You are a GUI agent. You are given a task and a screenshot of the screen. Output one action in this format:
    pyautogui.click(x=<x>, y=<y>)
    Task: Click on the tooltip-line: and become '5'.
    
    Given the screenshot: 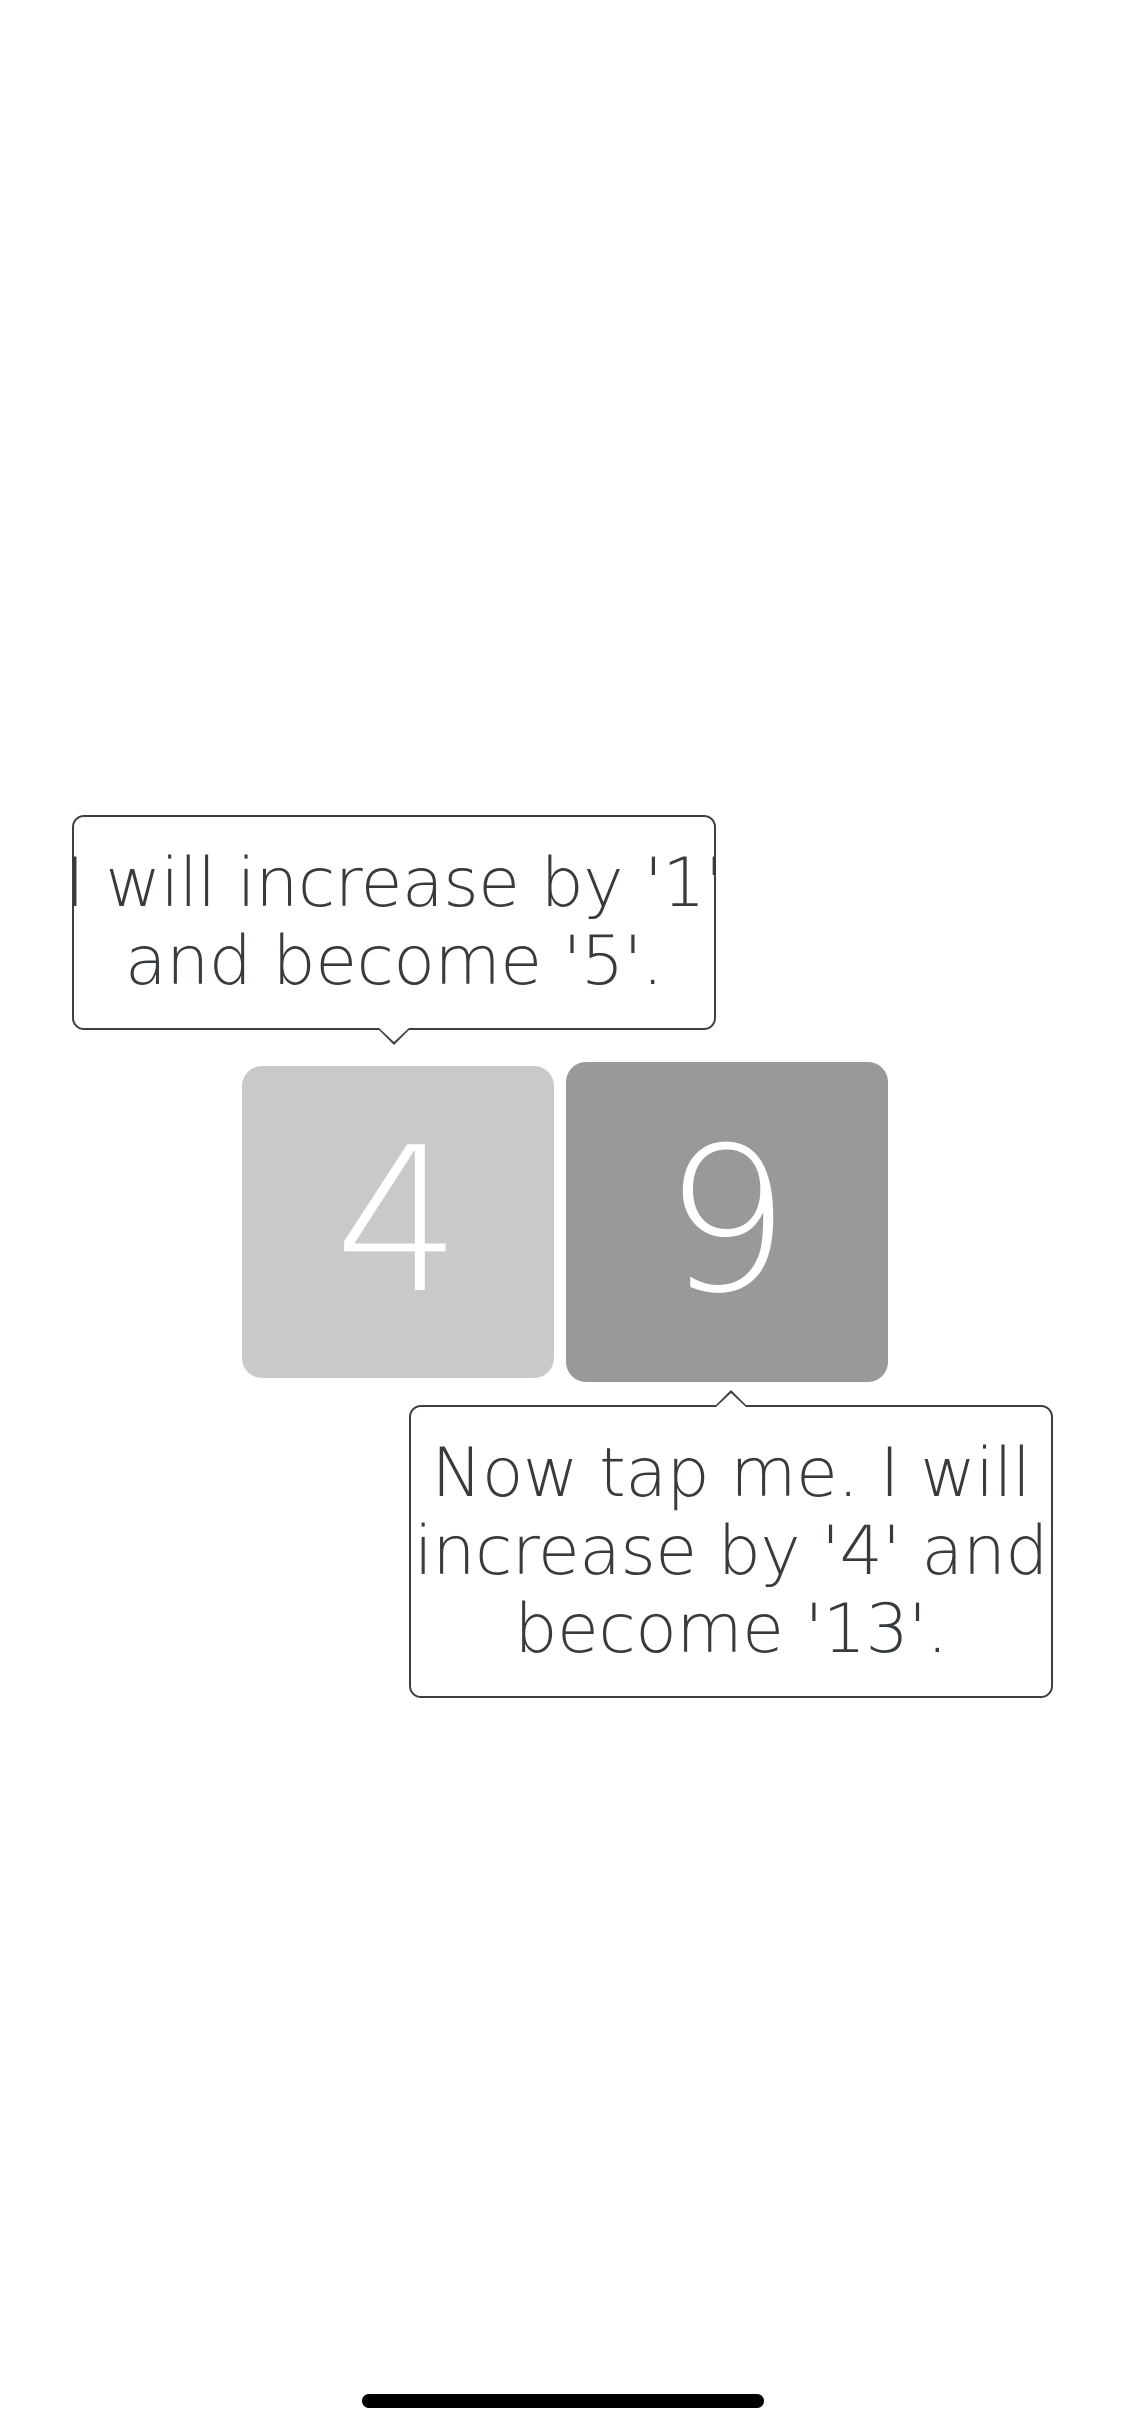 What is the action you would take?
    pyautogui.click(x=394, y=961)
    